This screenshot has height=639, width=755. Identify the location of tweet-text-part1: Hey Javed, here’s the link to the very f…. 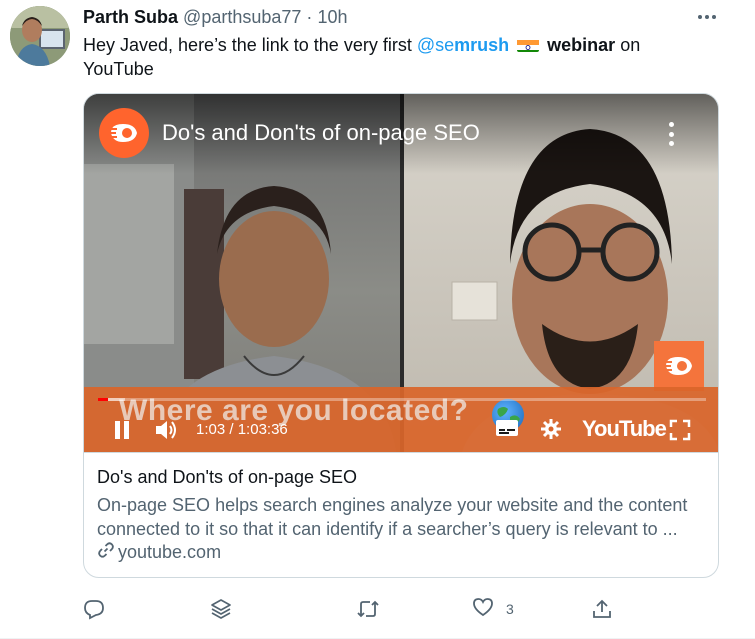
(250, 45).